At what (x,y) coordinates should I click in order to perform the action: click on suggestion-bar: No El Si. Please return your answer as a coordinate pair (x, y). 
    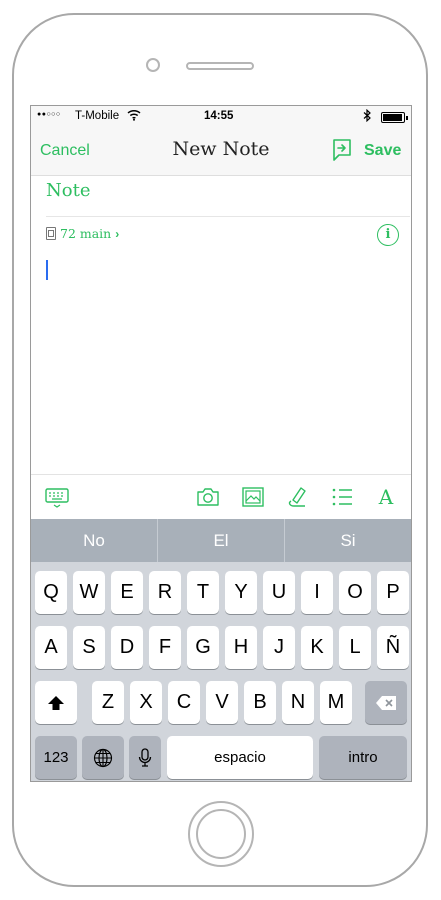
    Looking at the image, I should click on (221, 540).